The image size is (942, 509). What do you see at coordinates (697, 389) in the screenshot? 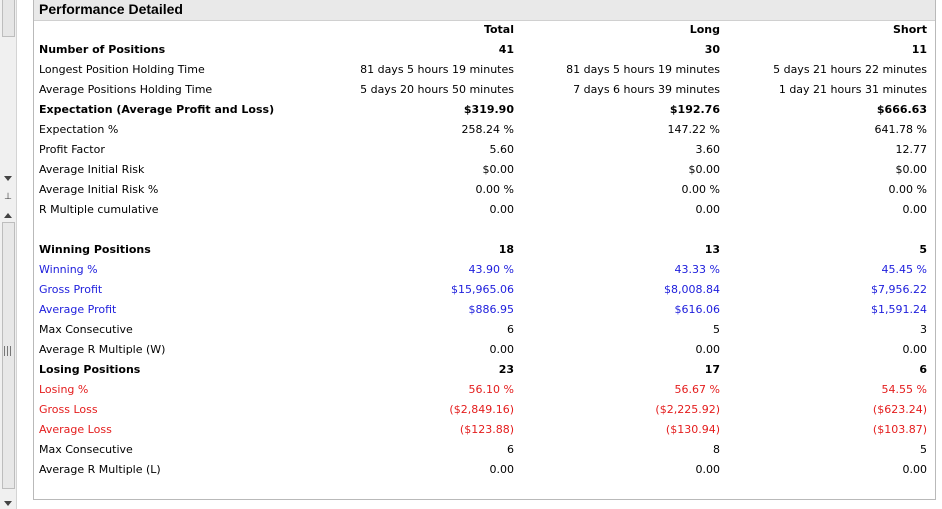
I see `row-long-value: 56.67 %` at bounding box center [697, 389].